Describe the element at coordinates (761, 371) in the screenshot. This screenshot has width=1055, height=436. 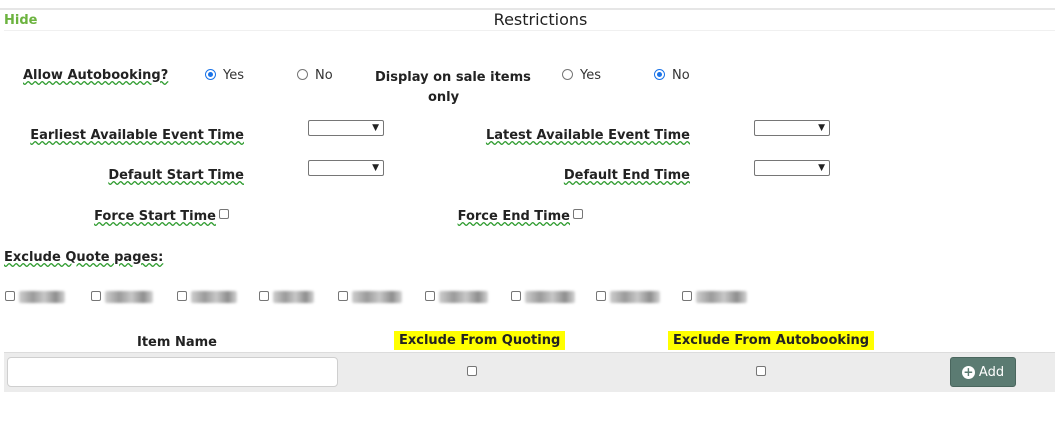
I see `exclude-from-autobooking-checkbox` at that location.